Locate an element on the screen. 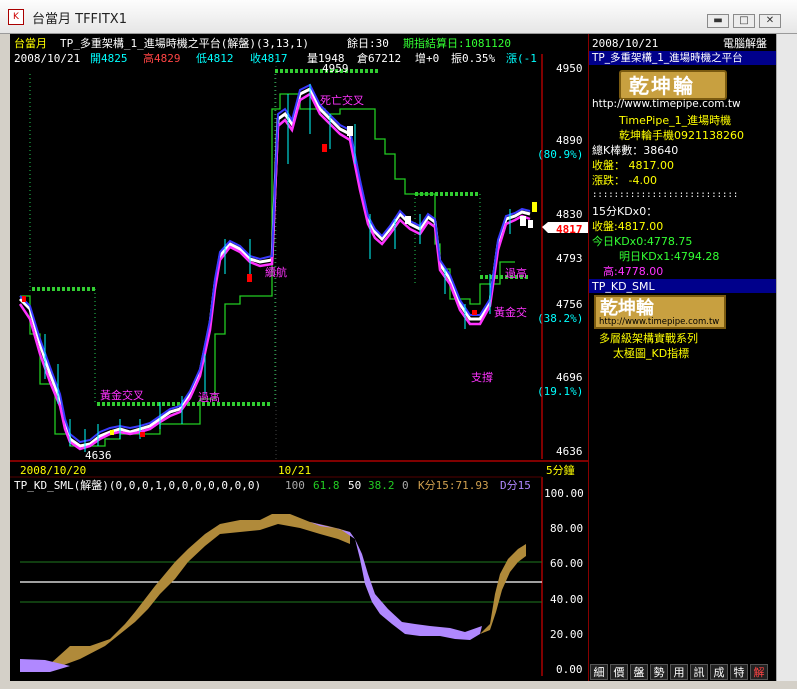  header-expiry: 期指結算日:1081120 is located at coordinates (457, 43).